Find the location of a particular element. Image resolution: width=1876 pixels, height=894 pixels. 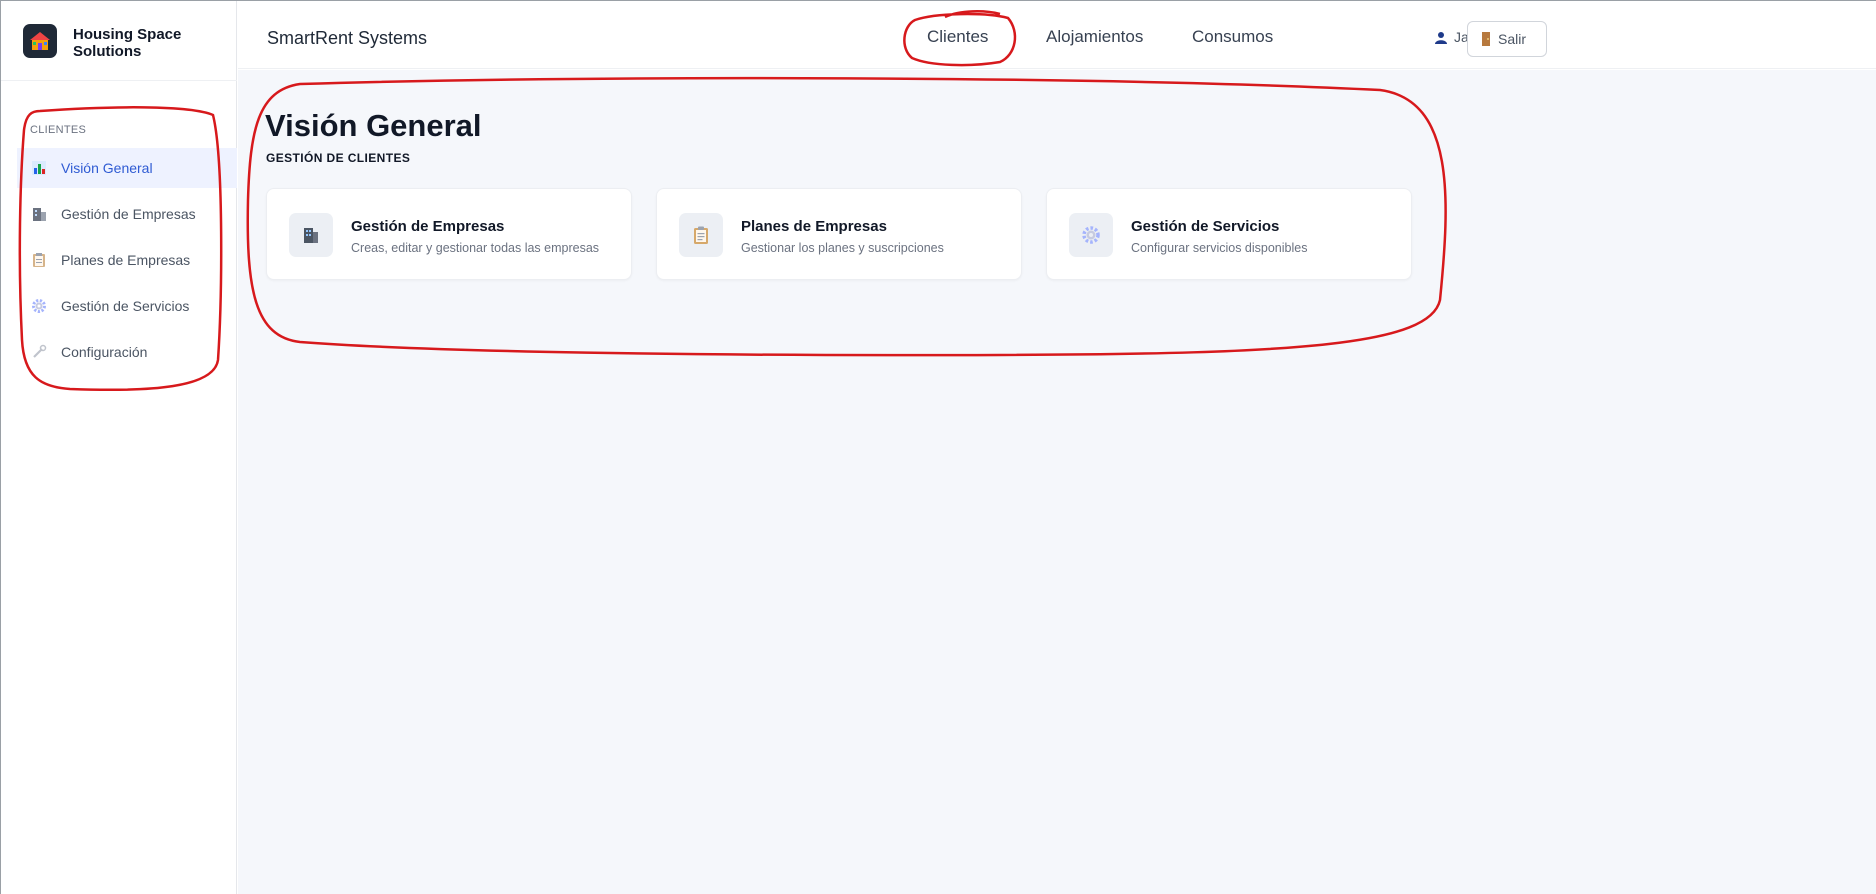

sidebar-item-vision-general: Visión General is located at coordinates (127, 168).